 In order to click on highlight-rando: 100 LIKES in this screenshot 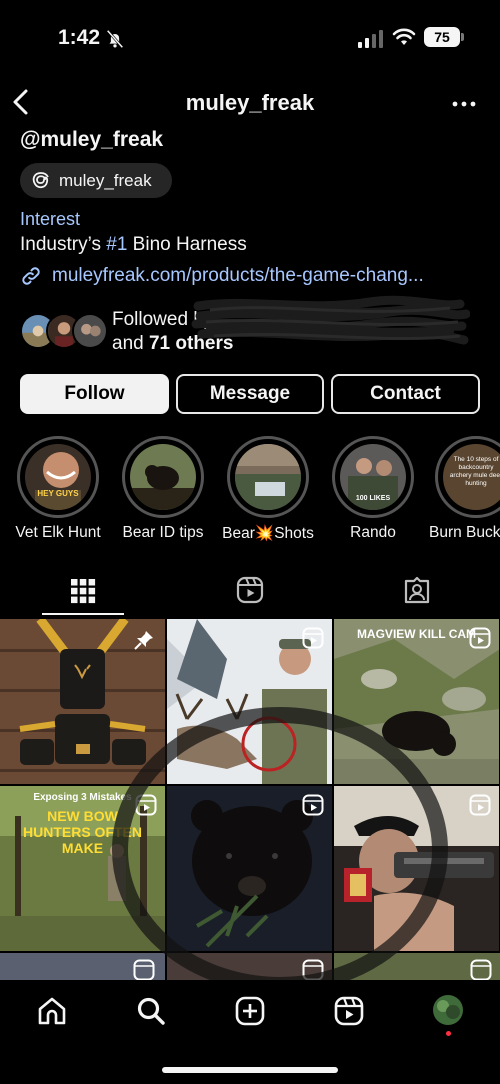, I will do `click(373, 477)`.